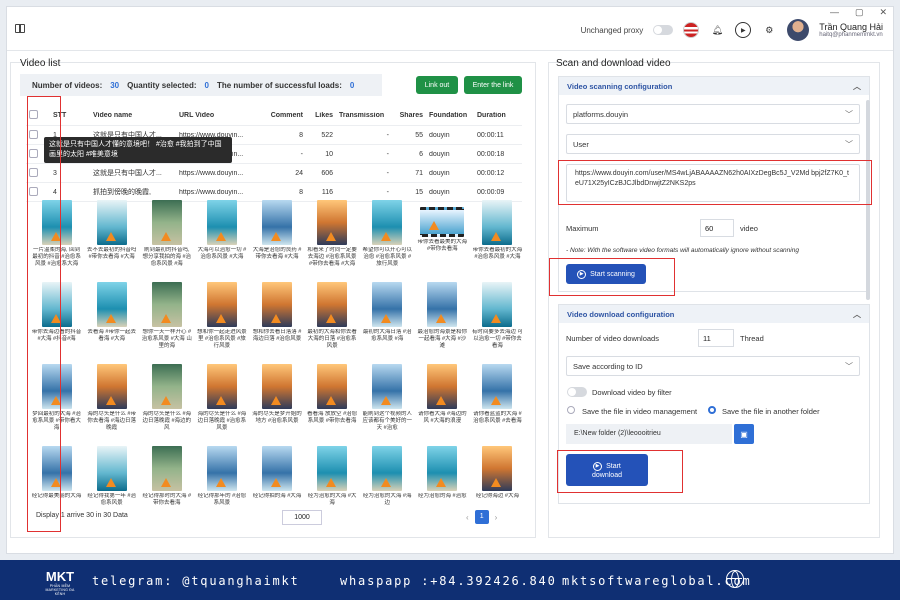 The height and width of the screenshot is (600, 900). What do you see at coordinates (744, 434) in the screenshot?
I see `folder-icon: ▣` at bounding box center [744, 434].